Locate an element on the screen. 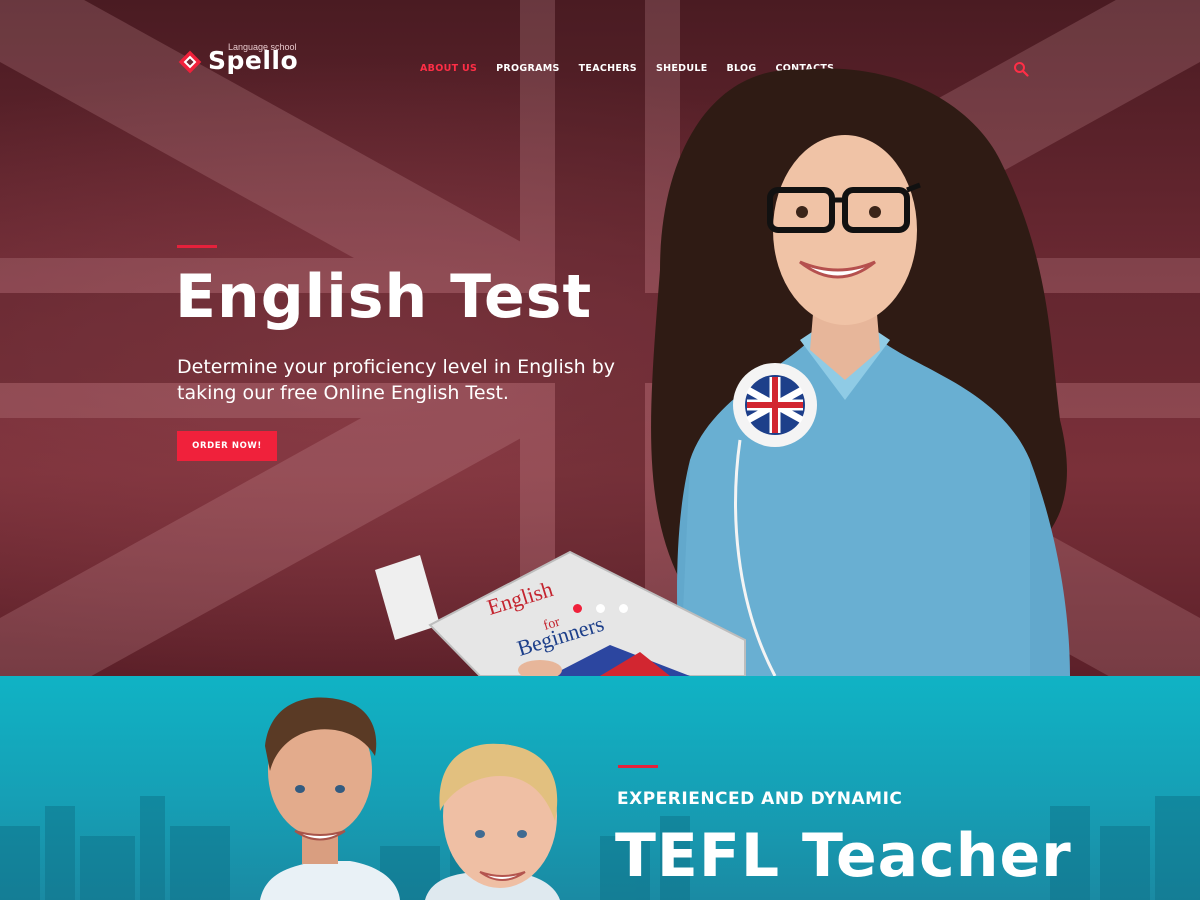 This screenshot has height=900, width=1200. teachers-subtitle: EXPERIENCED AND DYNAMIC is located at coordinates (760, 799).